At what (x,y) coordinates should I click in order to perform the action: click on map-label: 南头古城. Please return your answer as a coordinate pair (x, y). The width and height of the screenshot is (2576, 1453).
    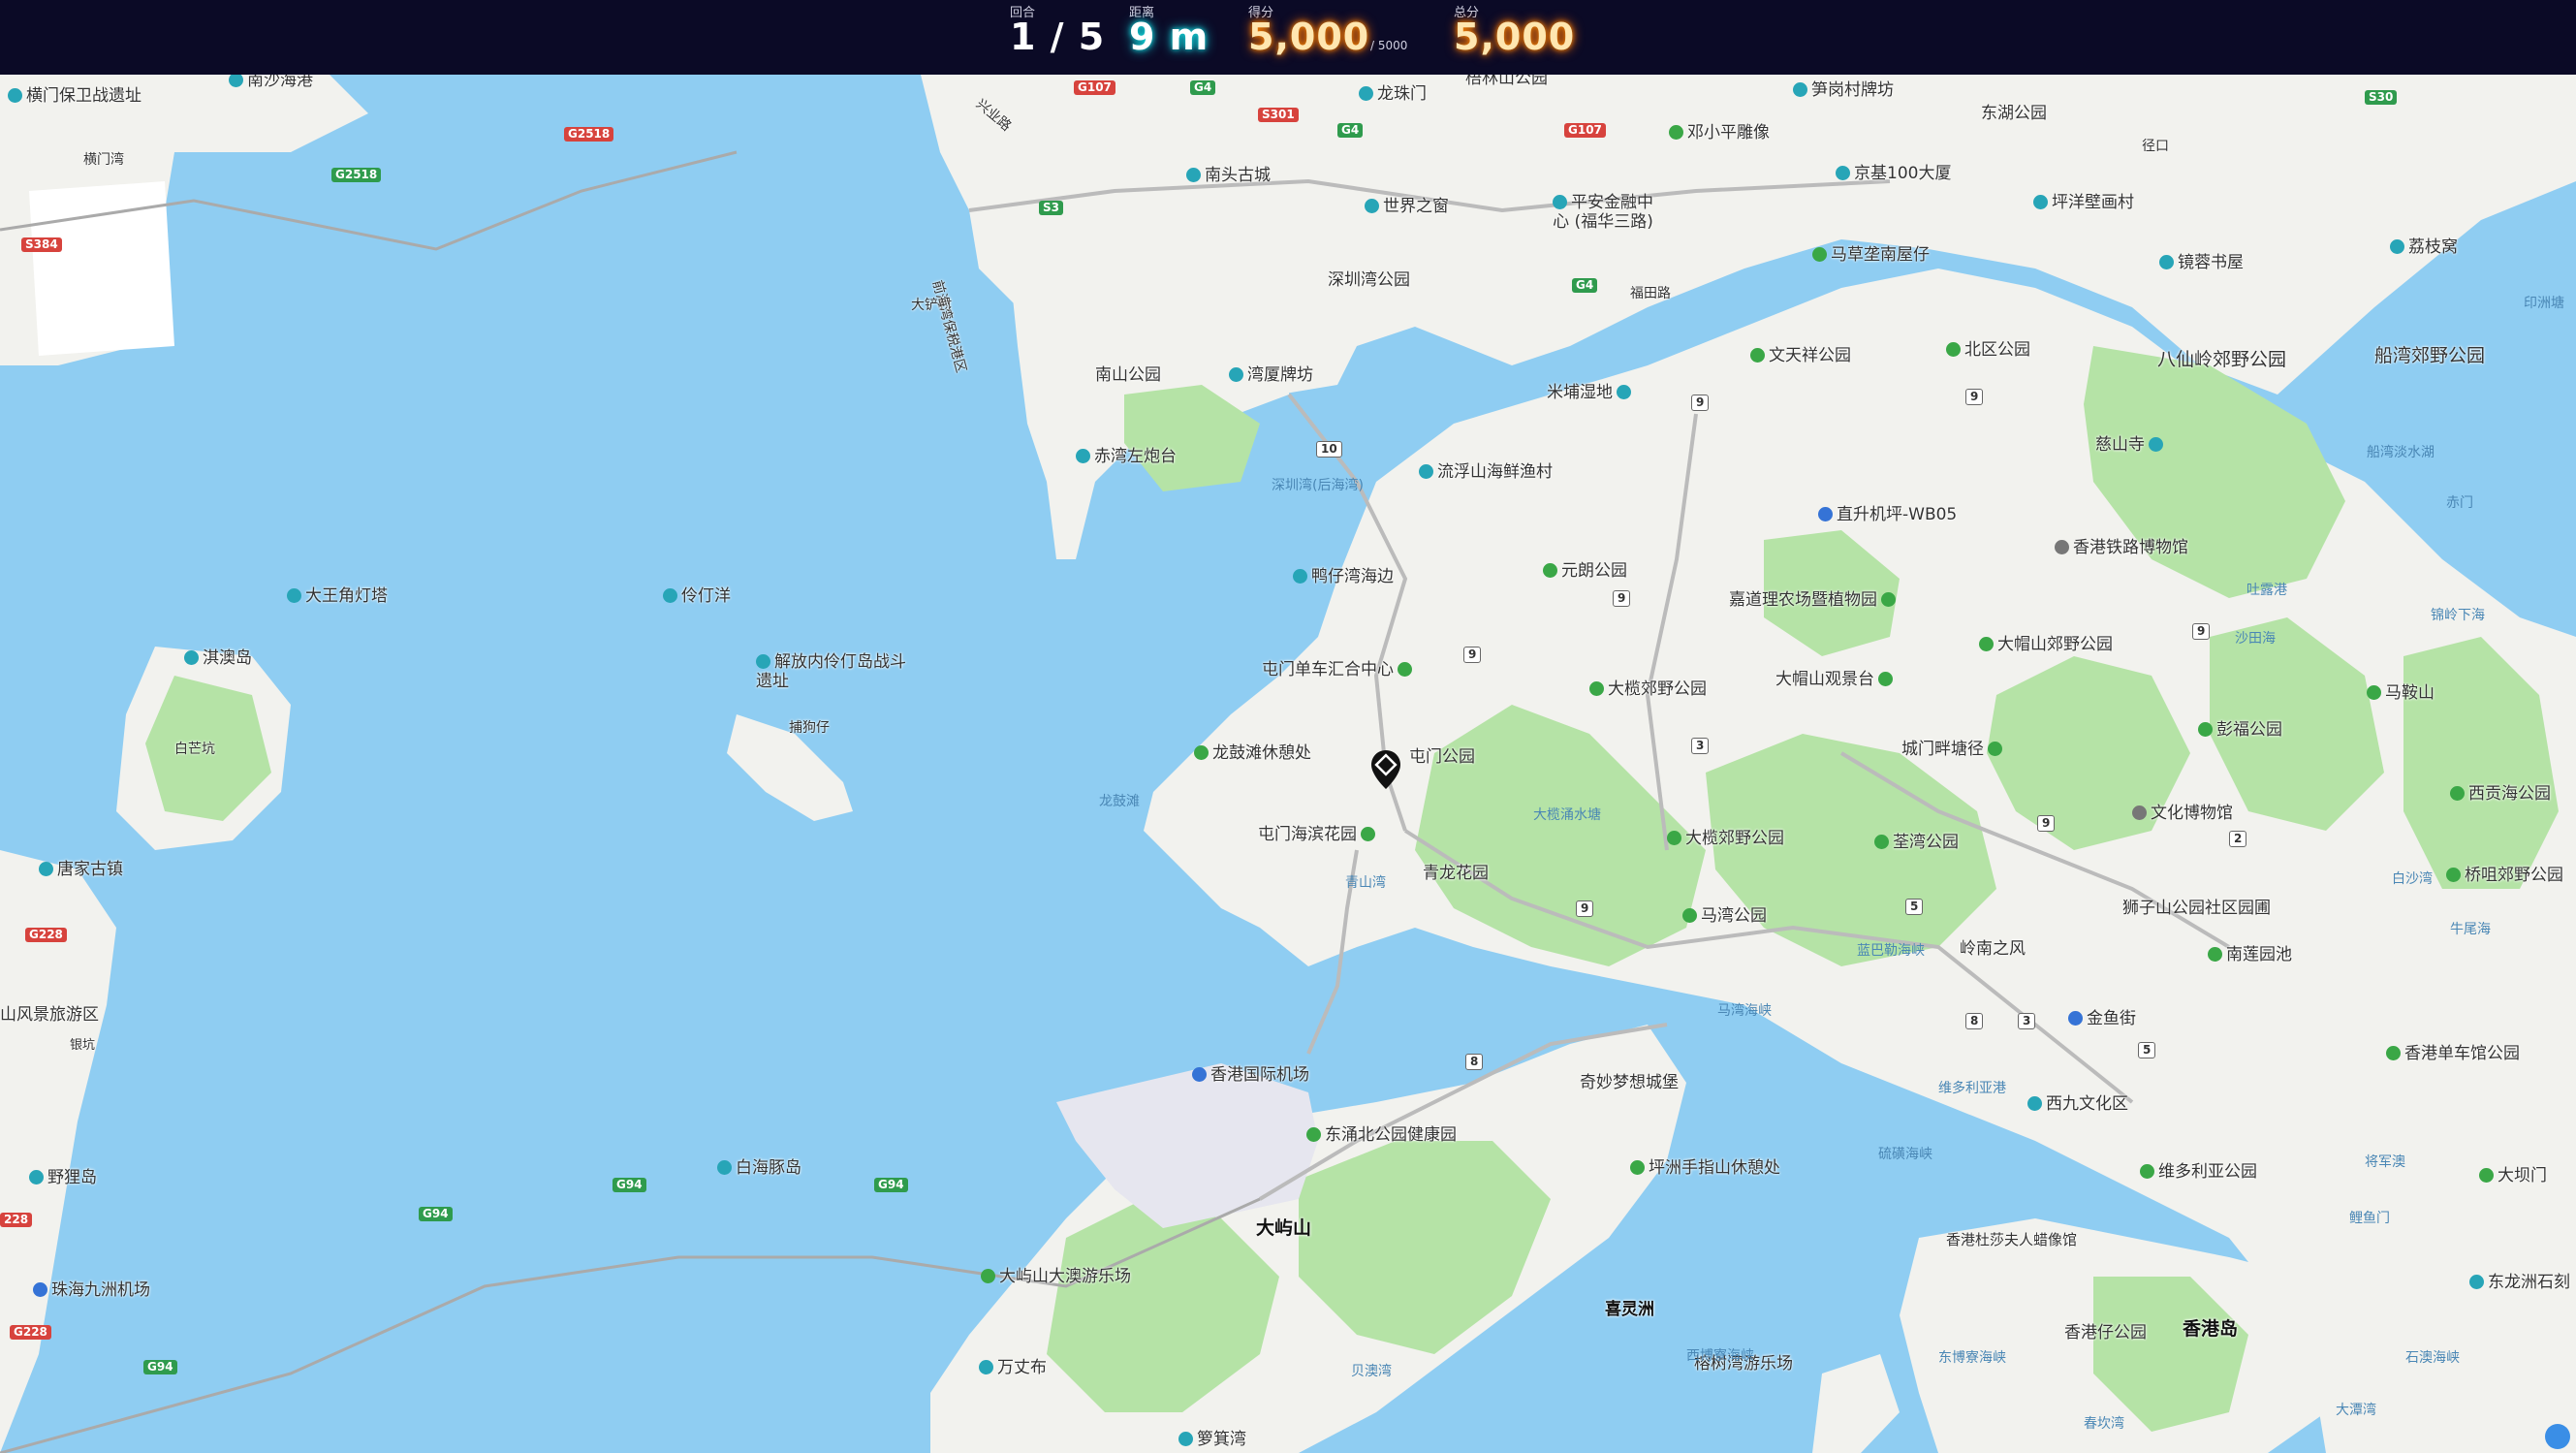
    Looking at the image, I should click on (1228, 175).